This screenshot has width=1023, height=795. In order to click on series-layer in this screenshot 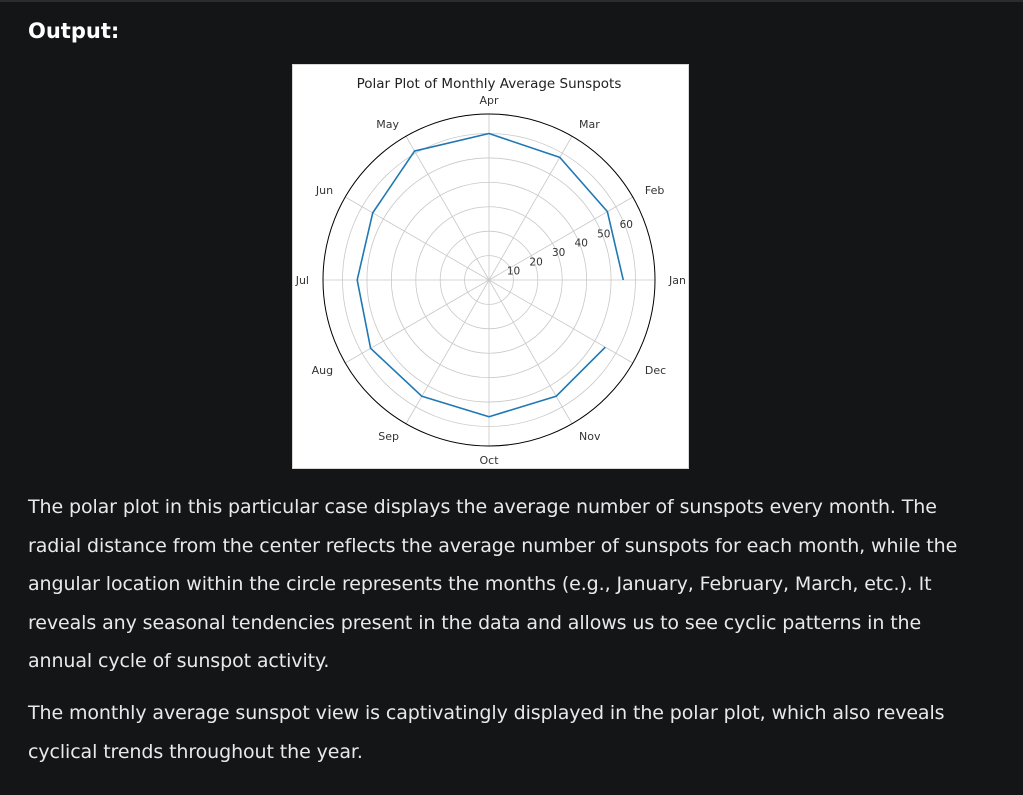, I will do `click(490, 275)`.